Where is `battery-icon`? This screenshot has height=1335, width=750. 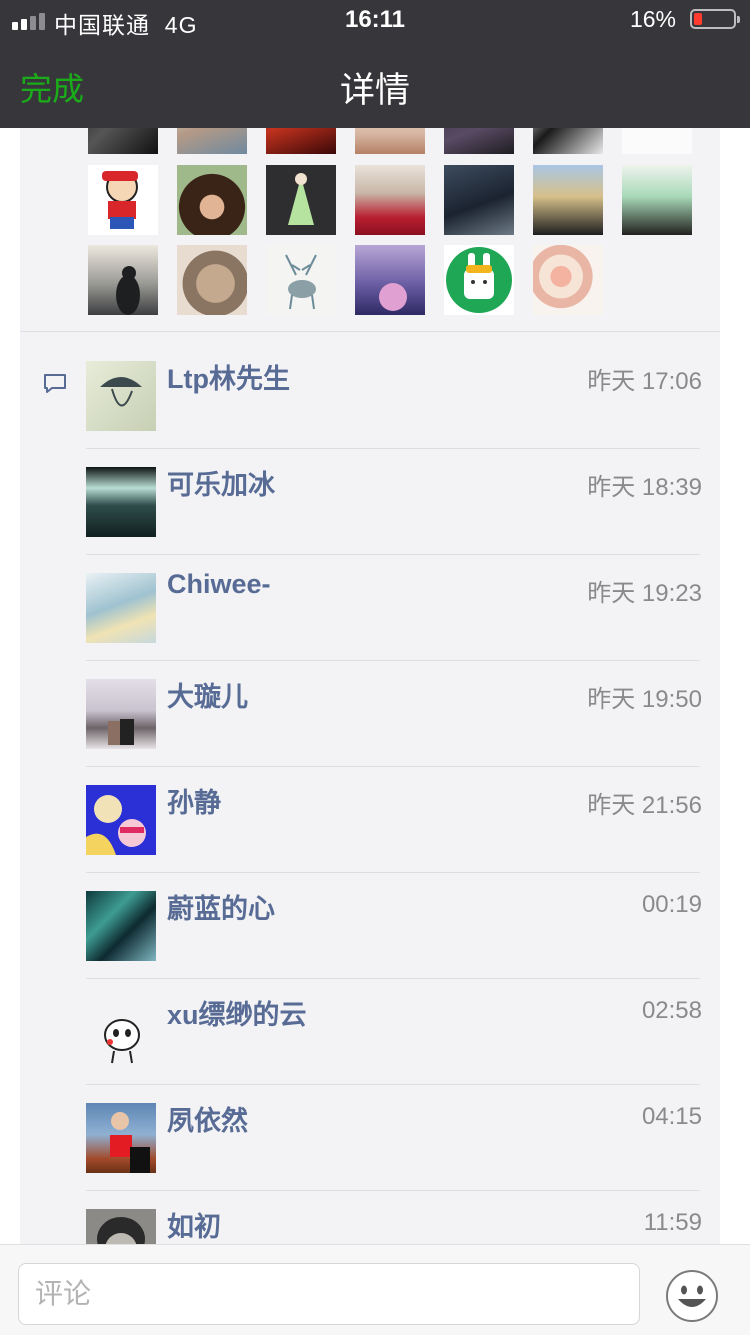 battery-icon is located at coordinates (715, 19).